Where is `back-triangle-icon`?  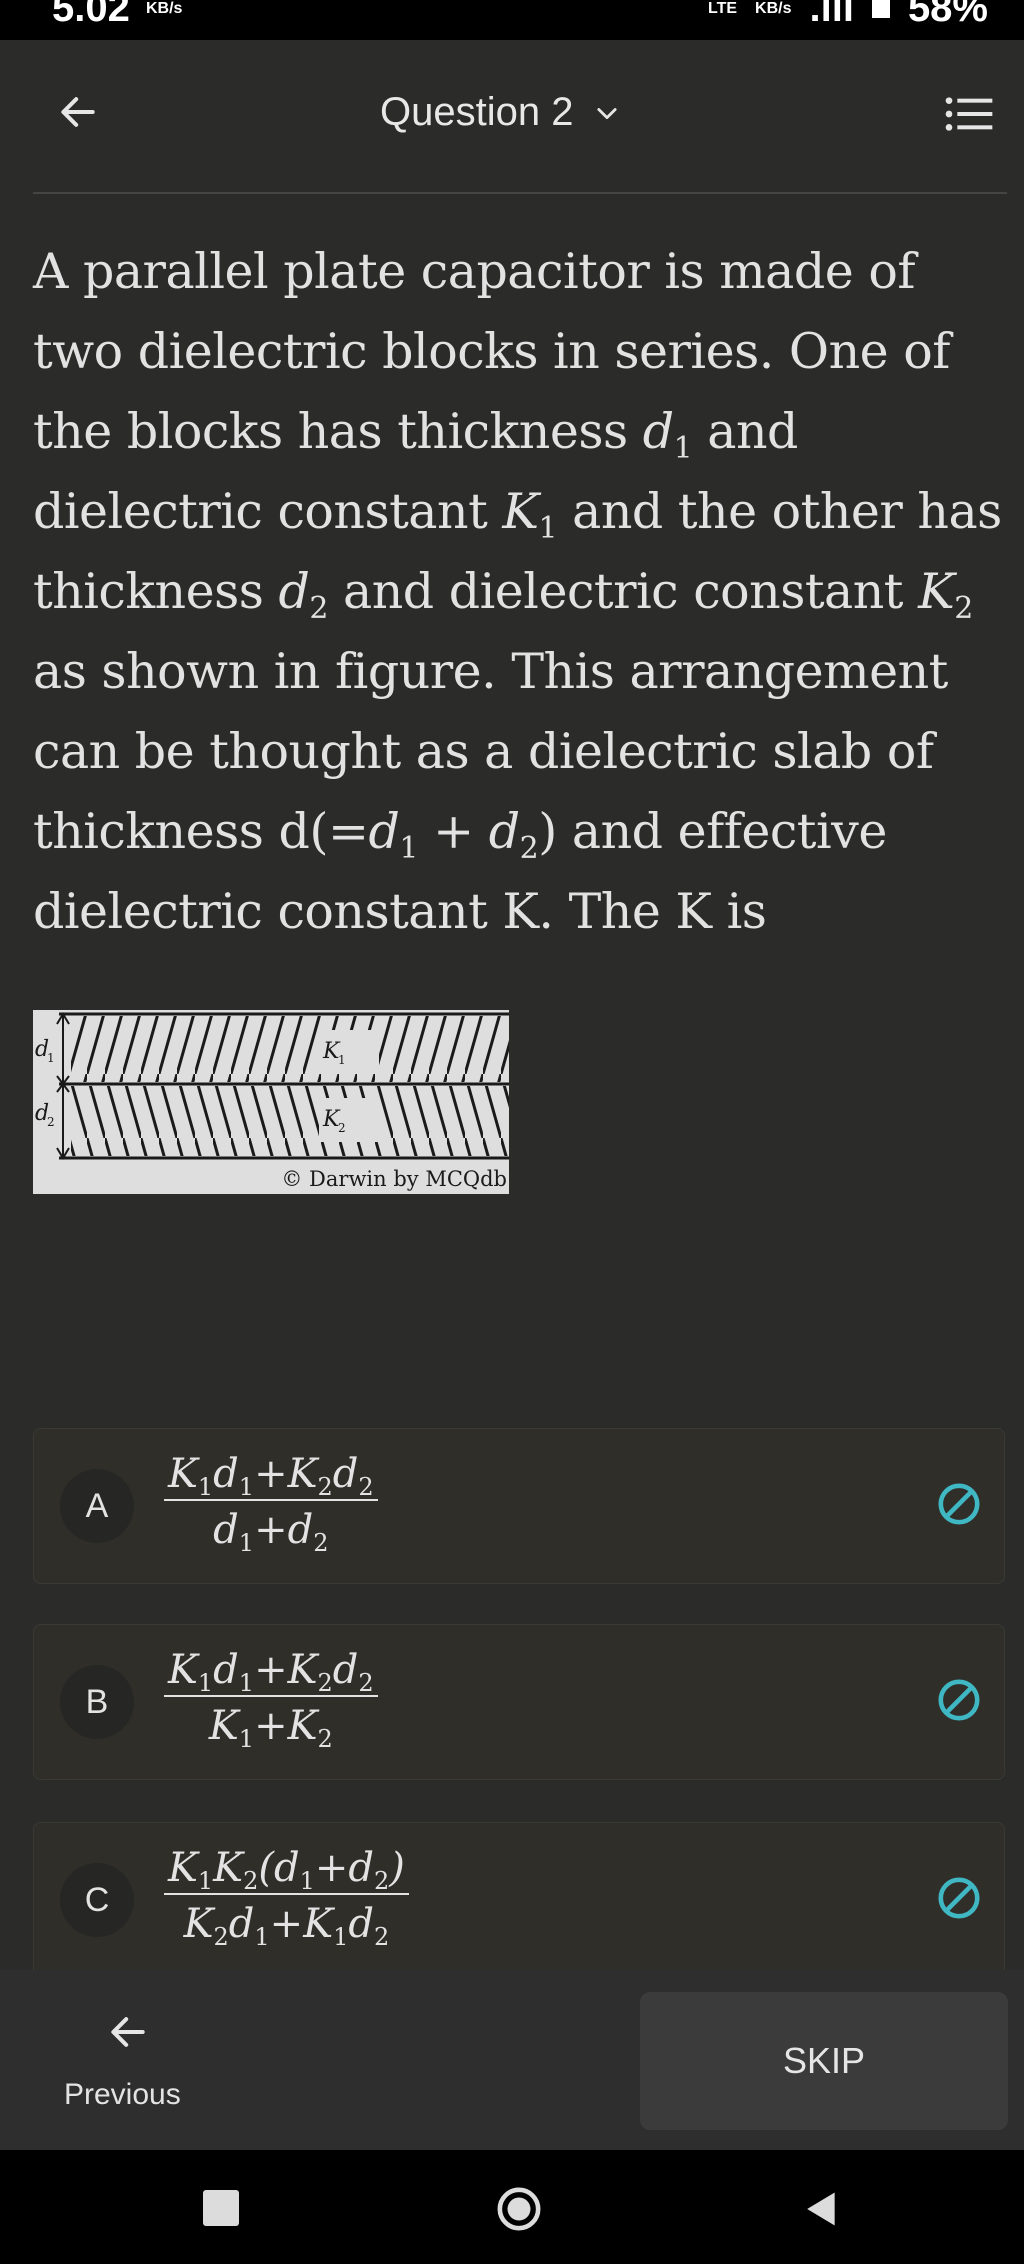 back-triangle-icon is located at coordinates (820, 2209).